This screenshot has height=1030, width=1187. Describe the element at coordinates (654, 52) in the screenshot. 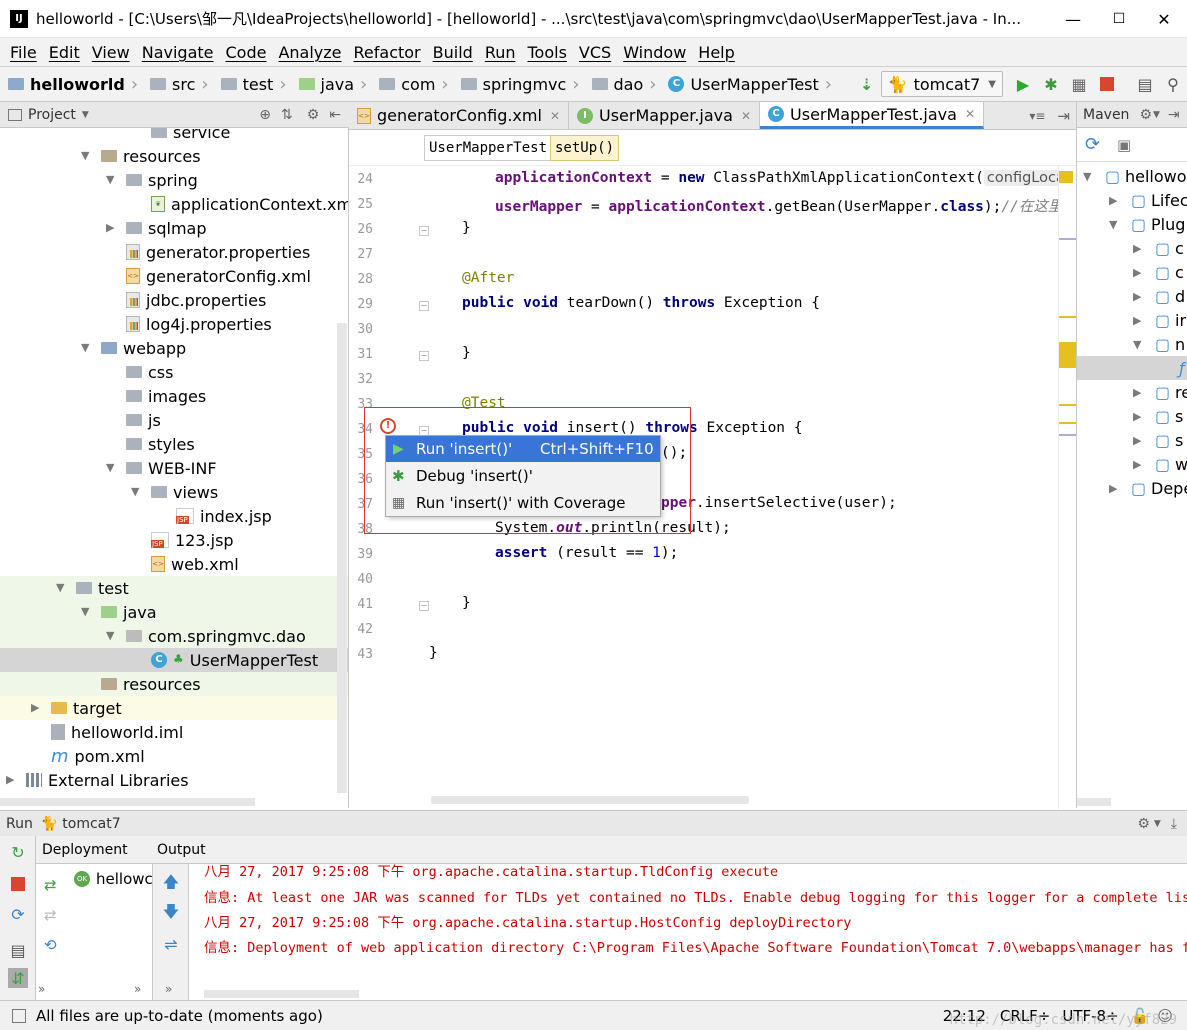

I see `menu-window: Window` at that location.